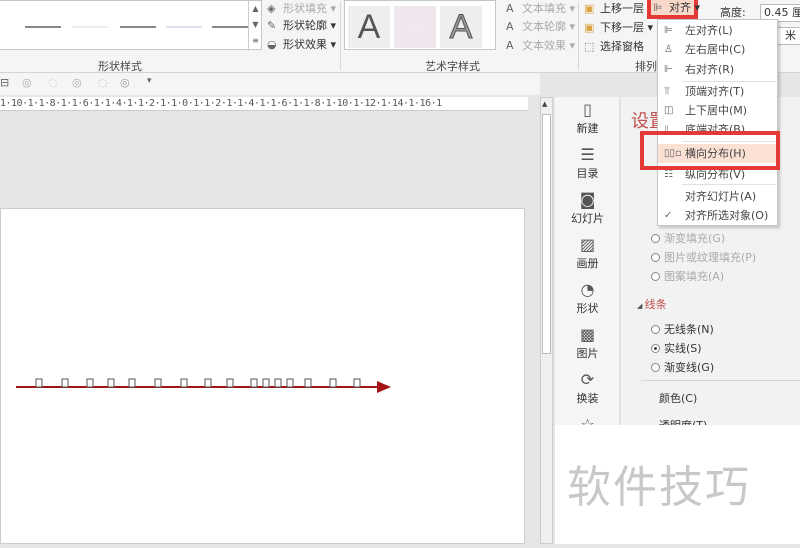 Image resolution: width=800 pixels, height=548 pixels. What do you see at coordinates (587, 343) in the screenshot?
I see `sidebar-item-5: ▩ 图片` at bounding box center [587, 343].